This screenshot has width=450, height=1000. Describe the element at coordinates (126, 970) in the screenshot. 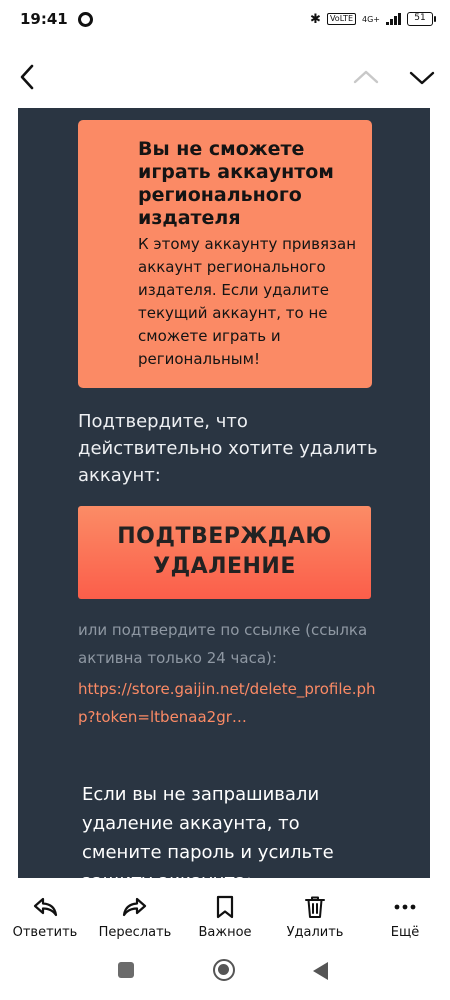

I see `recents-square-icon` at that location.